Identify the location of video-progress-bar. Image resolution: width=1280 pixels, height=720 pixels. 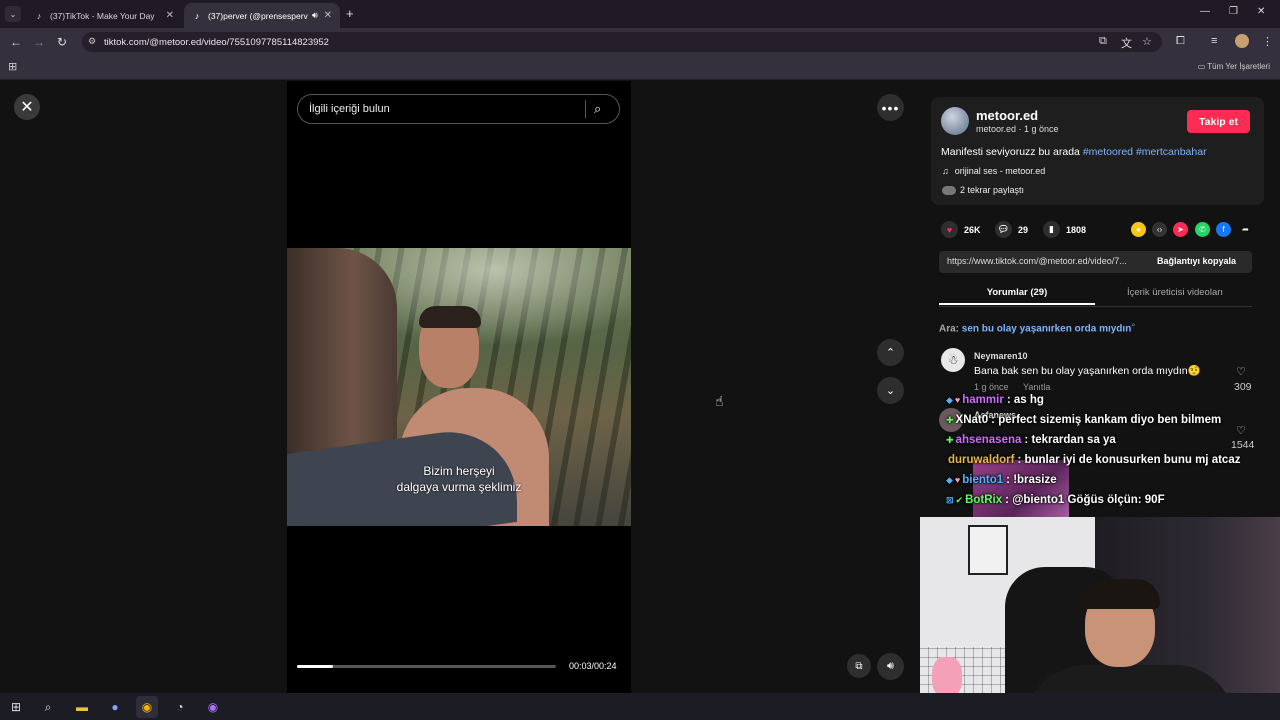
(426, 666).